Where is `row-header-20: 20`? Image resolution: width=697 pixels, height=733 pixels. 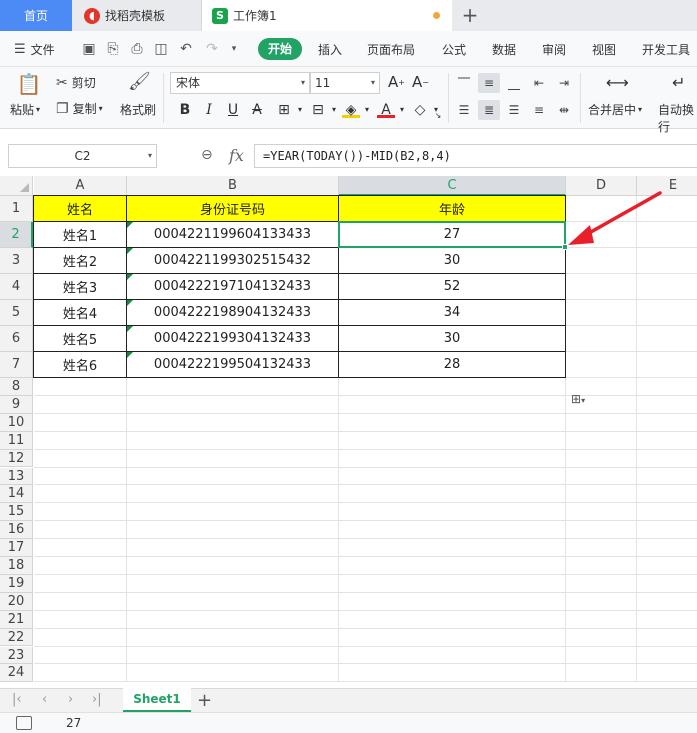 row-header-20: 20 is located at coordinates (16, 601).